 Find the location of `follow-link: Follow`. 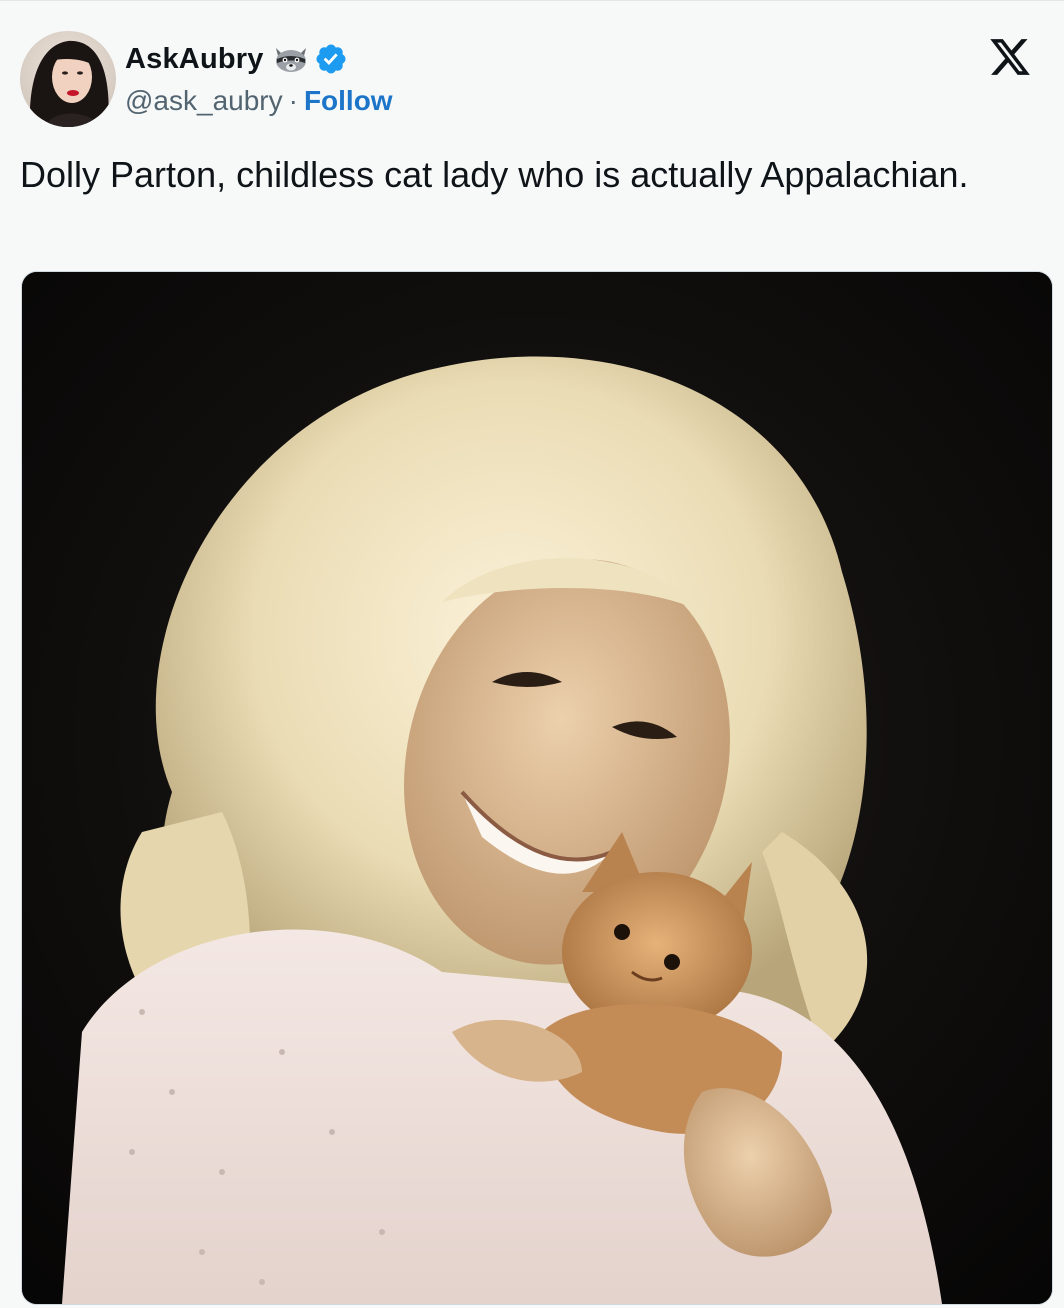

follow-link: Follow is located at coordinates (348, 101).